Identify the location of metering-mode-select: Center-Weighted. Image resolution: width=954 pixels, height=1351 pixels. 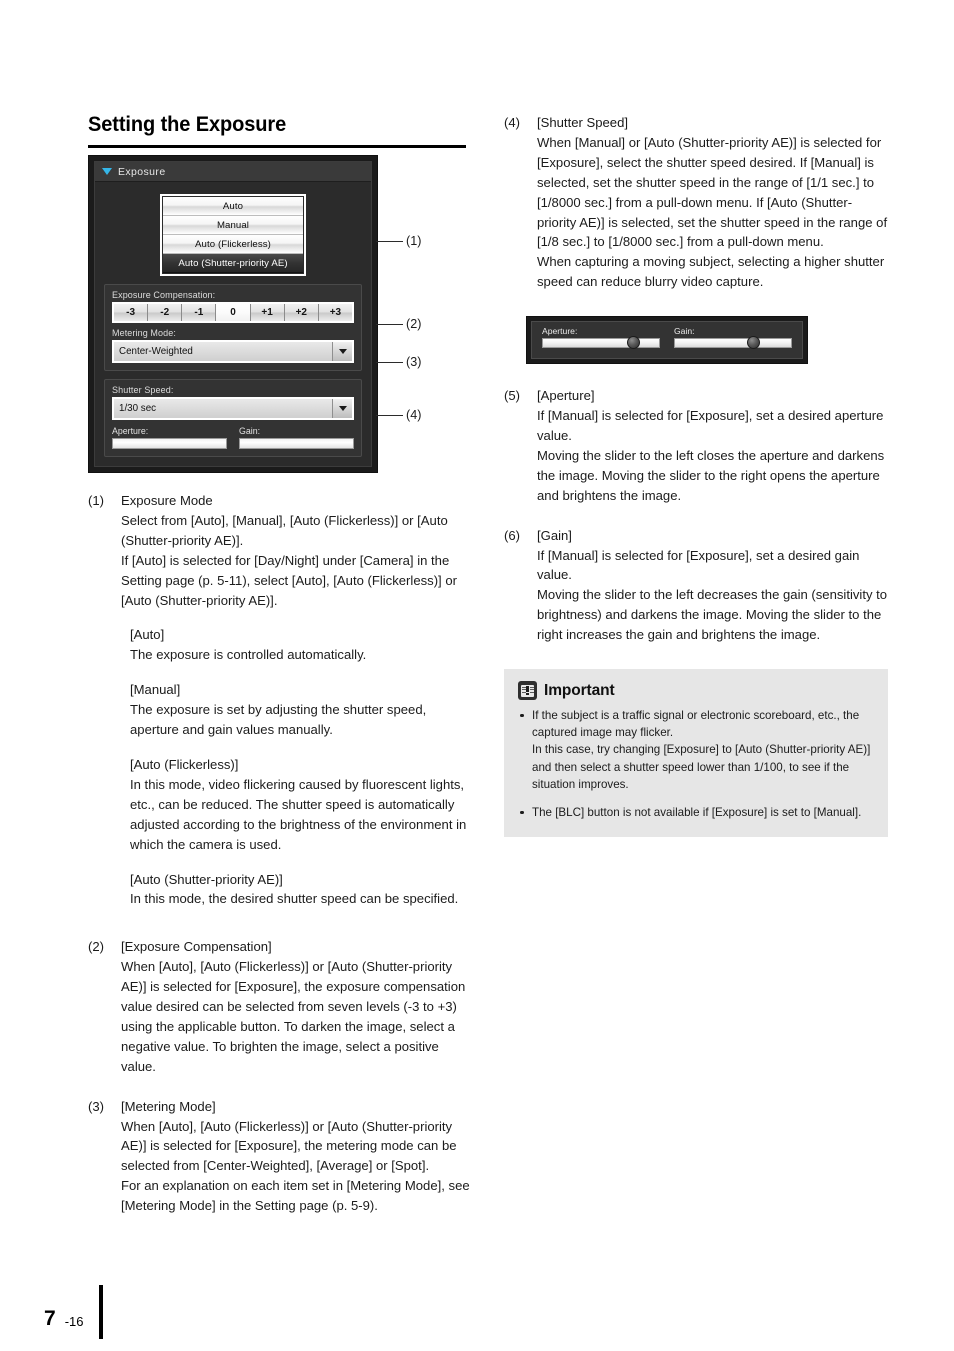
(233, 351).